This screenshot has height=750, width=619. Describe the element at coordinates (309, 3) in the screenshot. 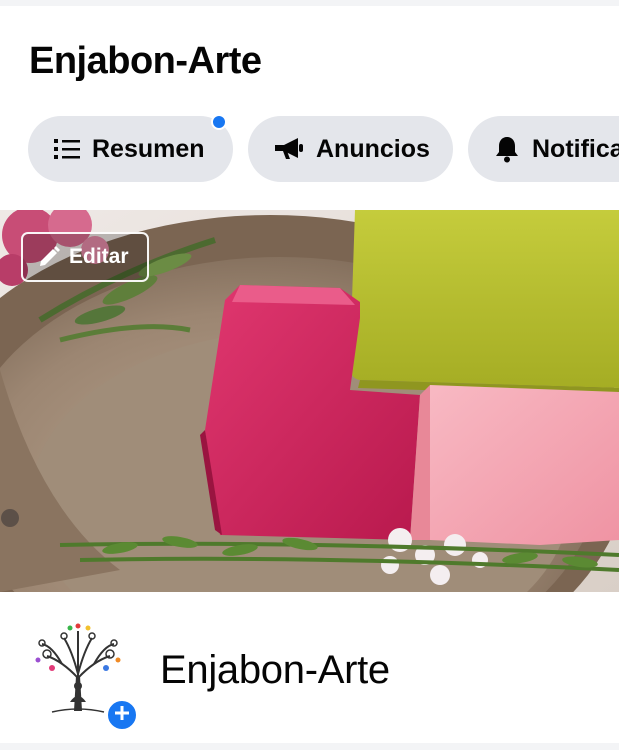

I see `top-divider` at that location.